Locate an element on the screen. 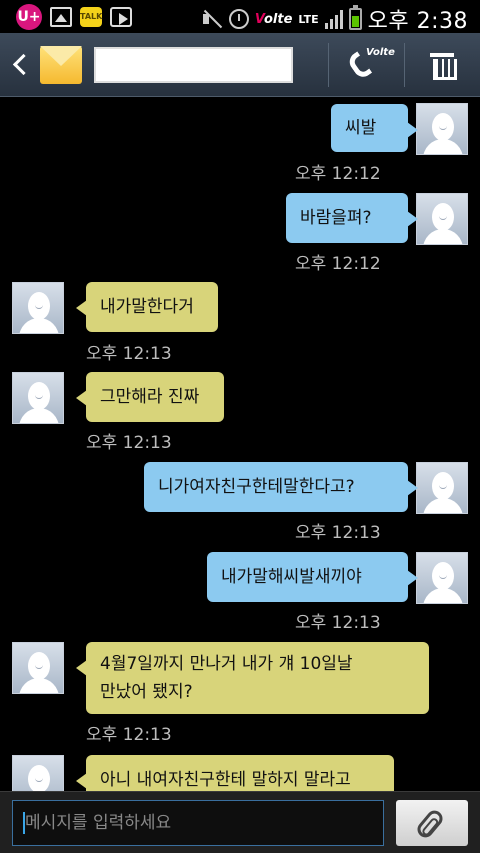  message-text: 아니 내여자친구한테 말하지 말라고 is located at coordinates (225, 780).